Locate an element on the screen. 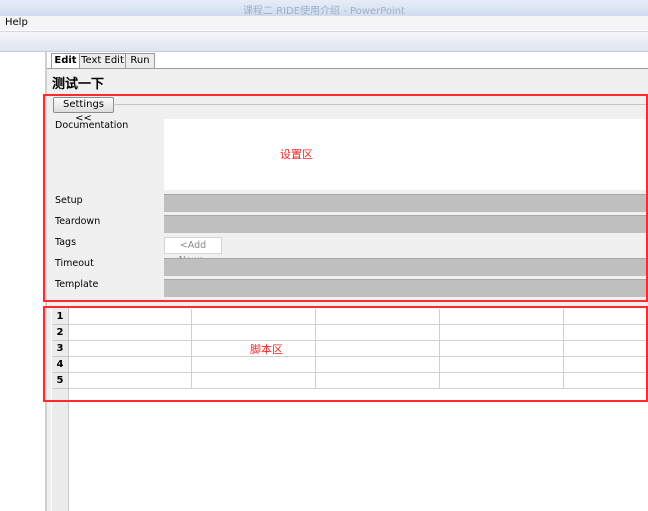 This screenshot has height=511, width=648. tab-run: Run is located at coordinates (140, 60).